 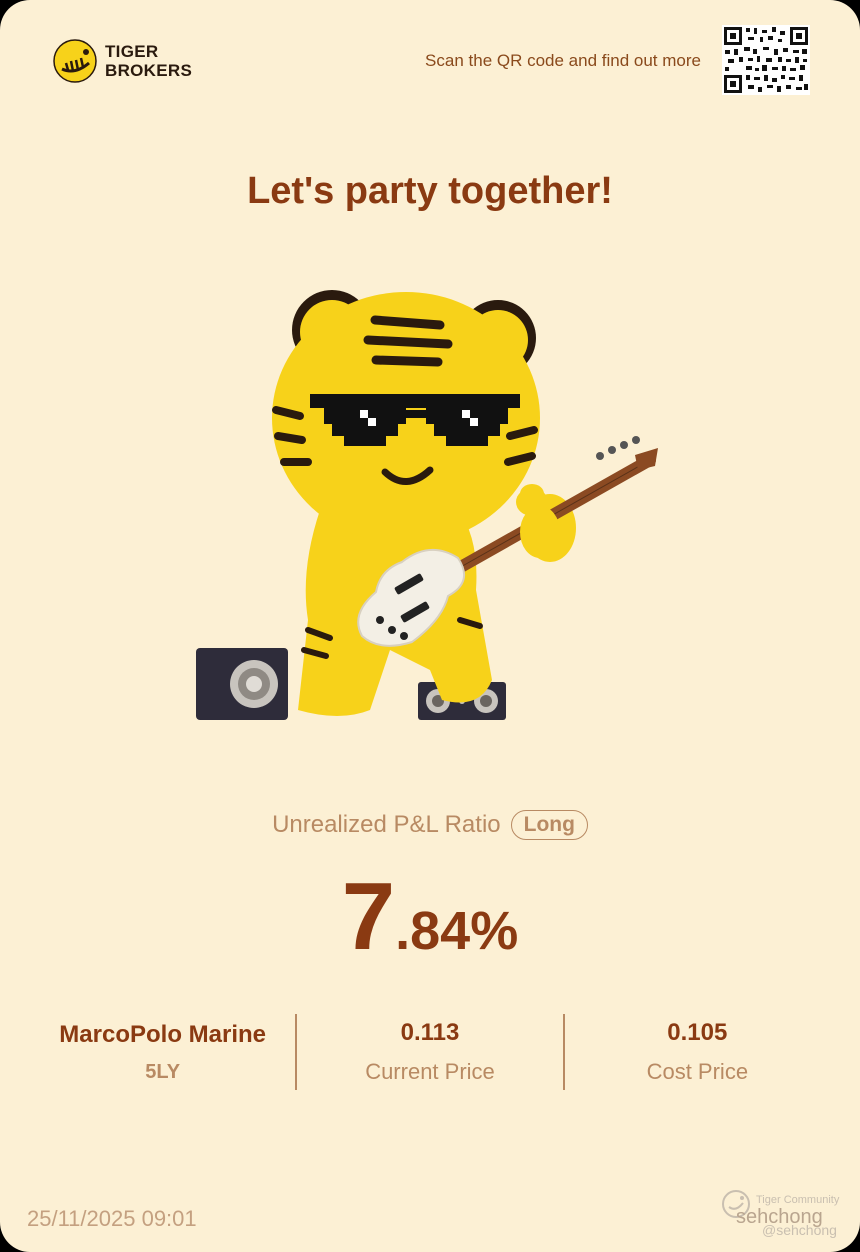 What do you see at coordinates (75, 61) in the screenshot?
I see `tiger-logo-icon` at bounding box center [75, 61].